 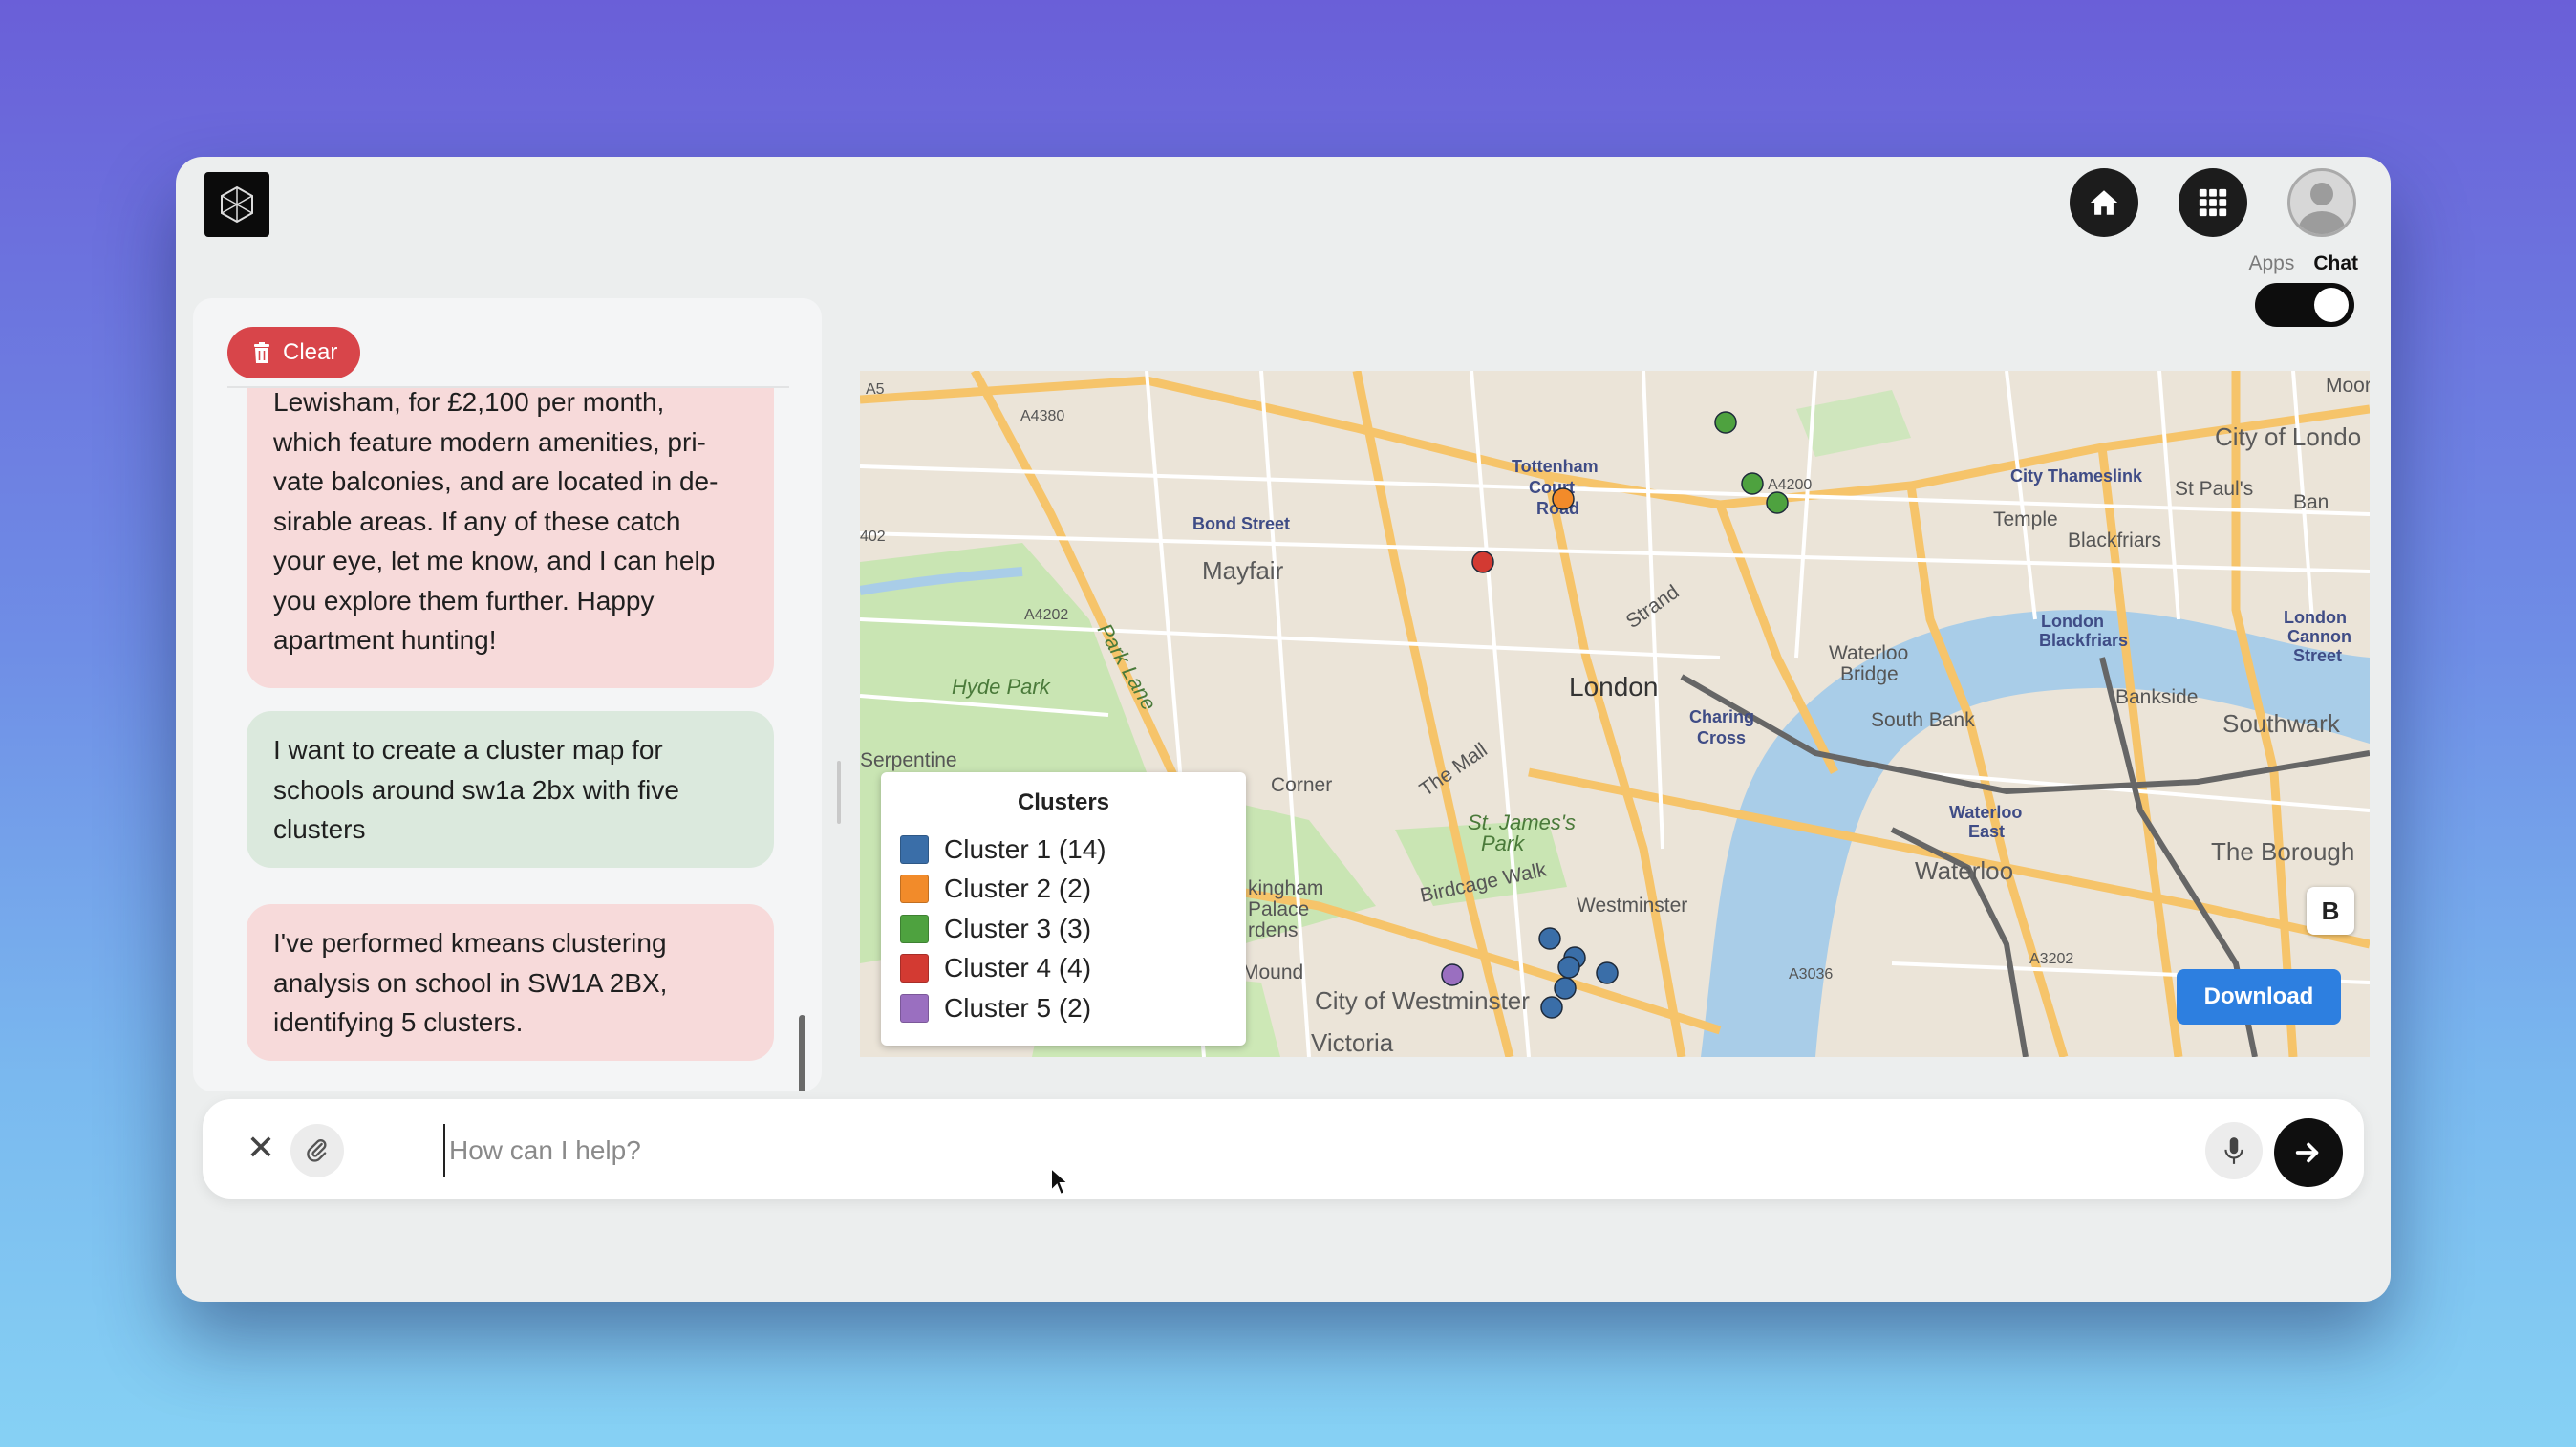 I want to click on map-label: A3202, so click(x=2051, y=959).